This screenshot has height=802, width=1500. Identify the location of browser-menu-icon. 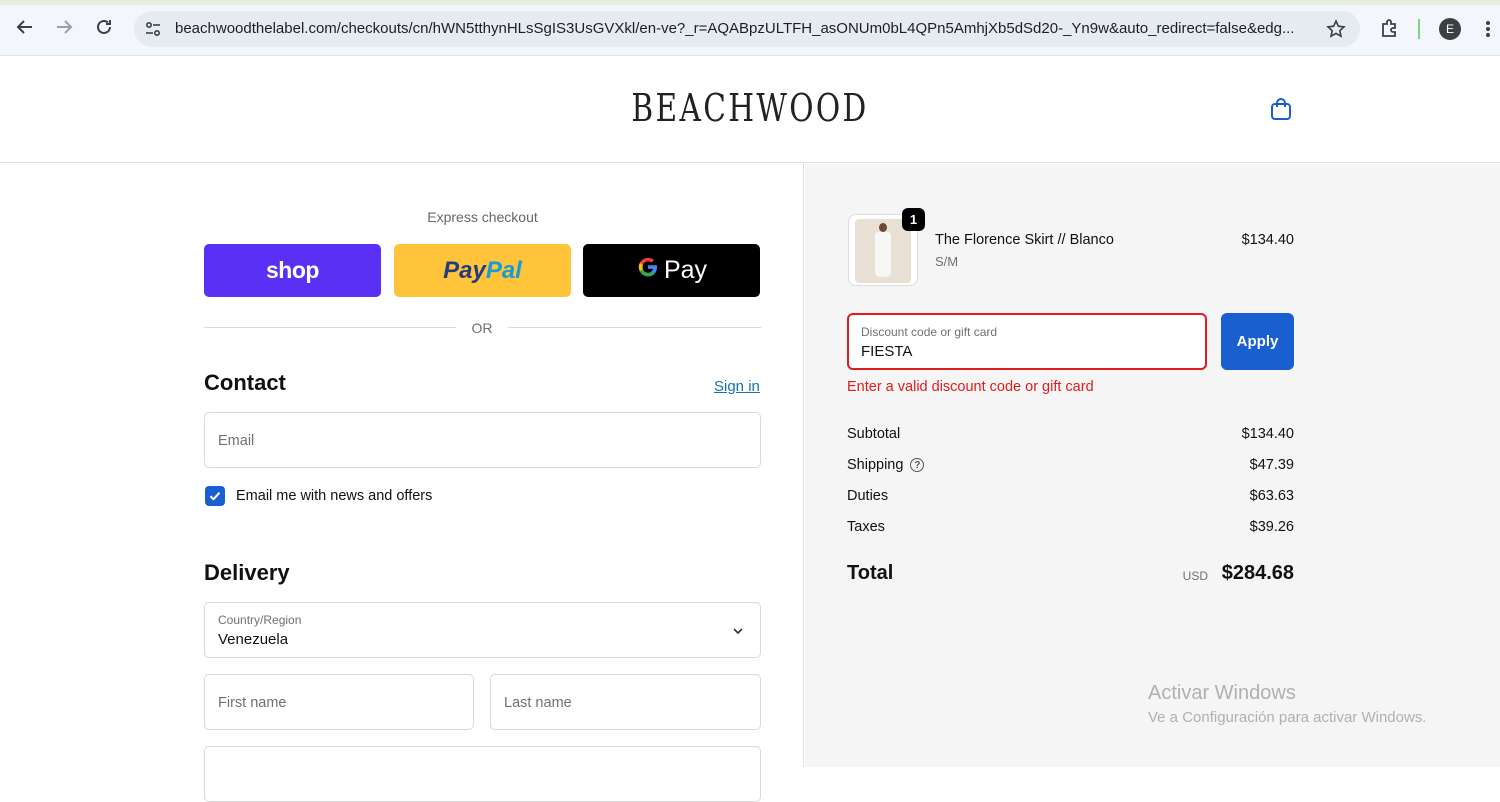
(1488, 29).